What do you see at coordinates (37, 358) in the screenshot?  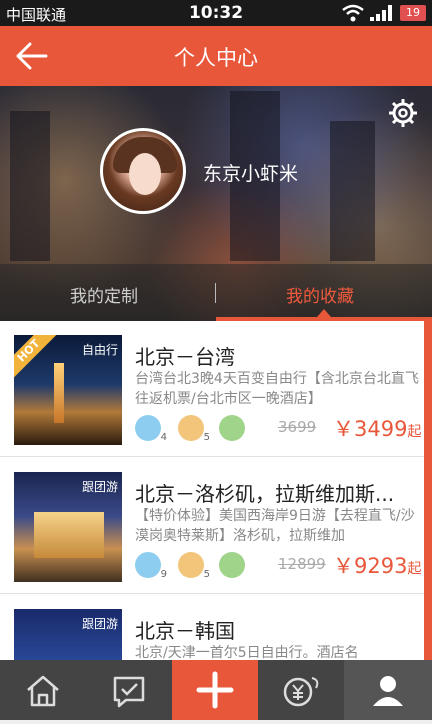 I see `hot-badge: HOT` at bounding box center [37, 358].